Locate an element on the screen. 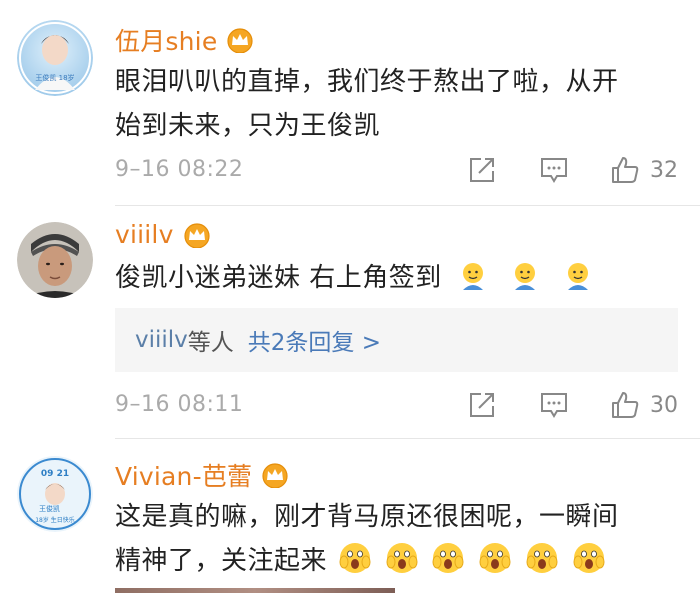 Image resolution: width=700 pixels, height=593 pixels. view-replies-link: 共2条回复 > is located at coordinates (314, 340).